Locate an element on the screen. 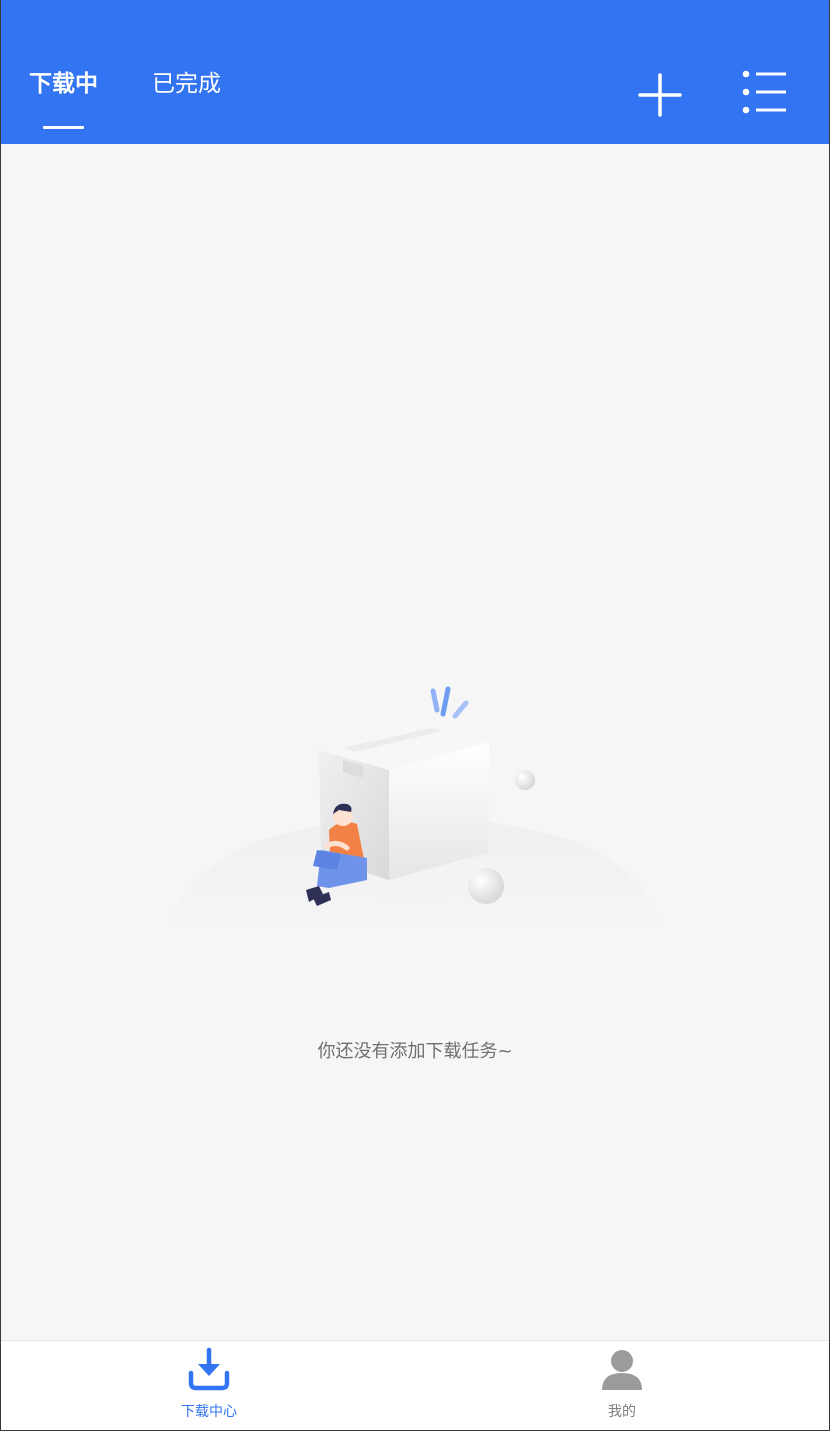  list-menu-icon is located at coordinates (764, 92).